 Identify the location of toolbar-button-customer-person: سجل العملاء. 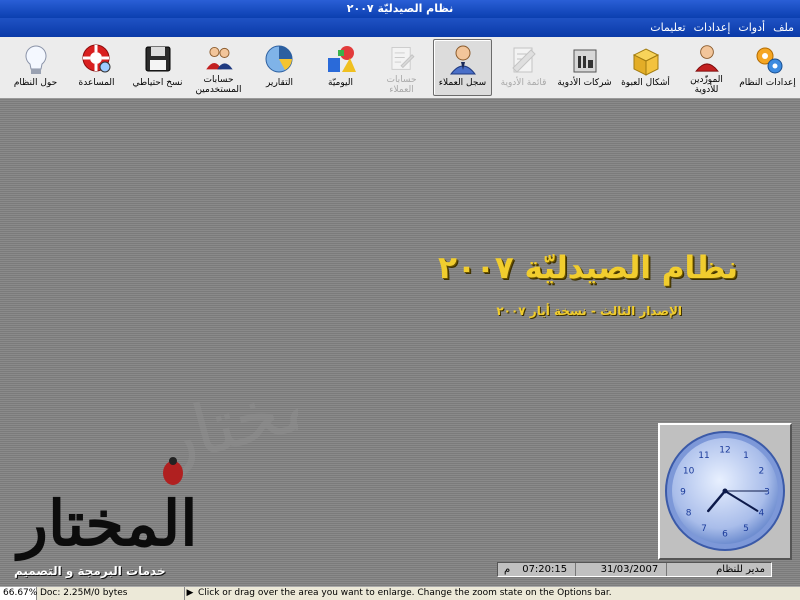
(462, 67).